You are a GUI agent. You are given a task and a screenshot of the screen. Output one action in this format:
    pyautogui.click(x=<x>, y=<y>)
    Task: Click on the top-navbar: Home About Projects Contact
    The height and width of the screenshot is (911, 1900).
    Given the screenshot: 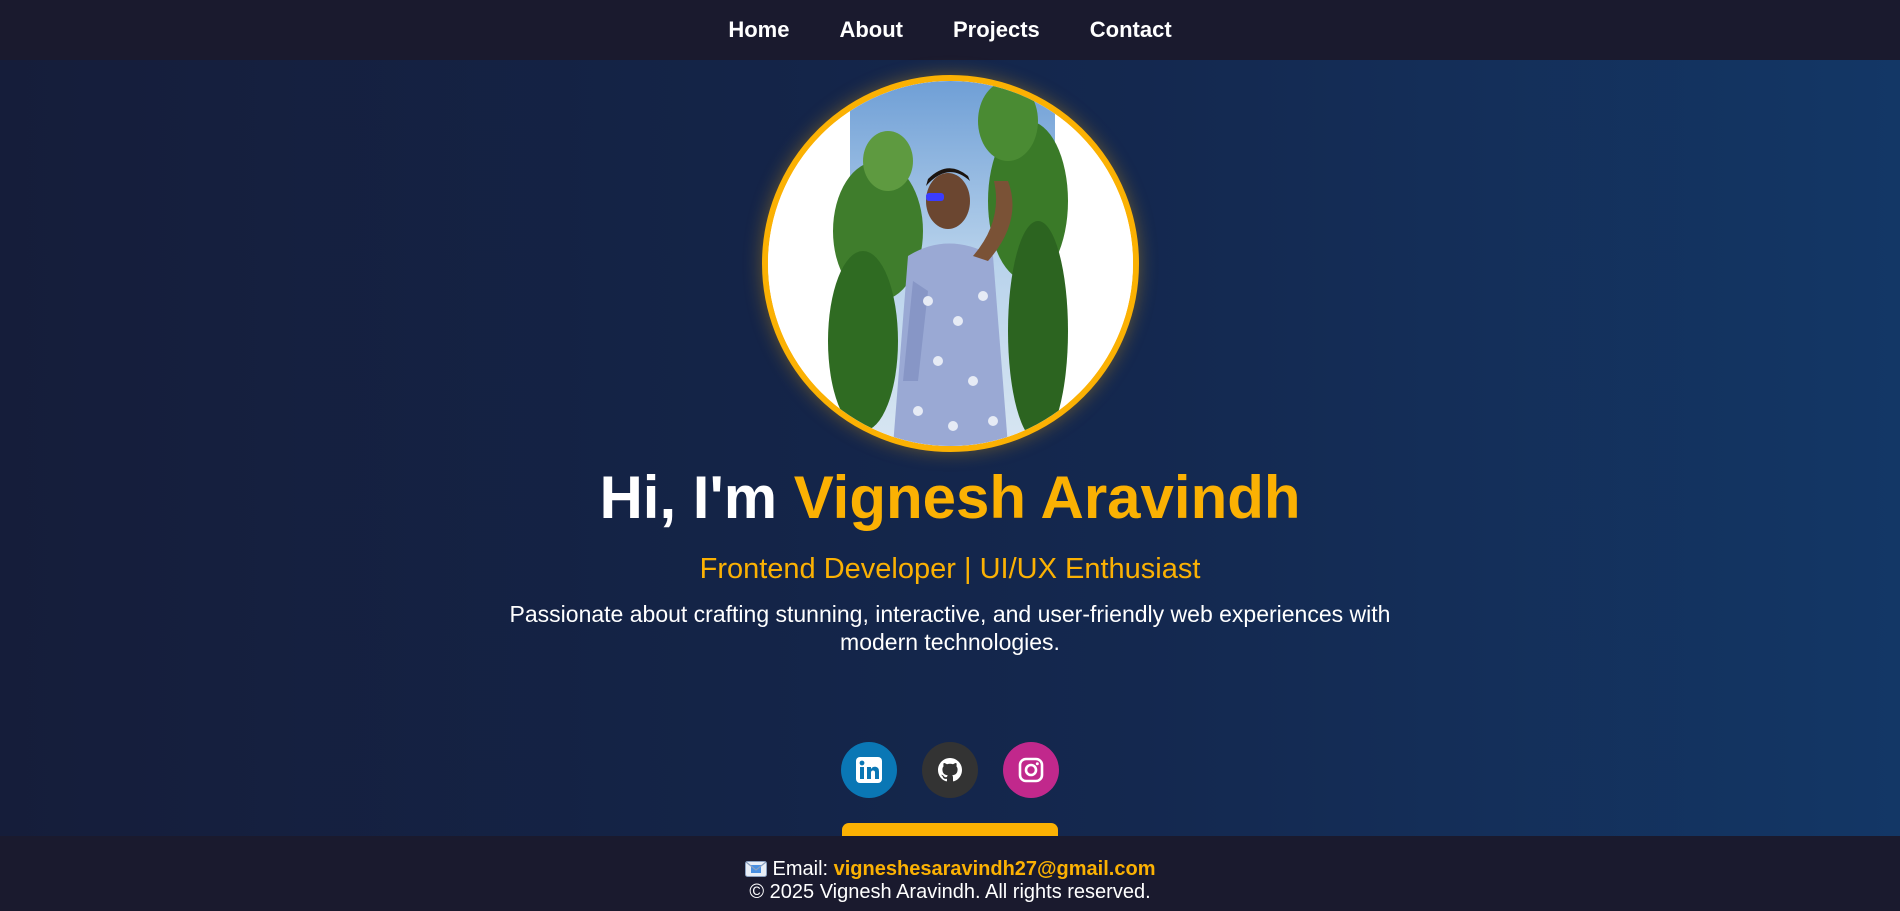 What is the action you would take?
    pyautogui.click(x=950, y=30)
    